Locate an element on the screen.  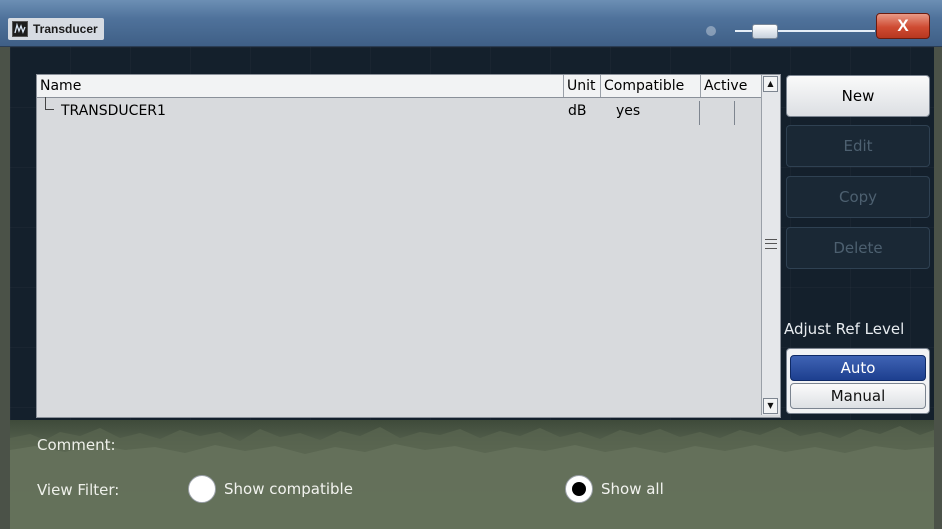
table-header: Name Unit Compatible Active is located at coordinates (399, 86).